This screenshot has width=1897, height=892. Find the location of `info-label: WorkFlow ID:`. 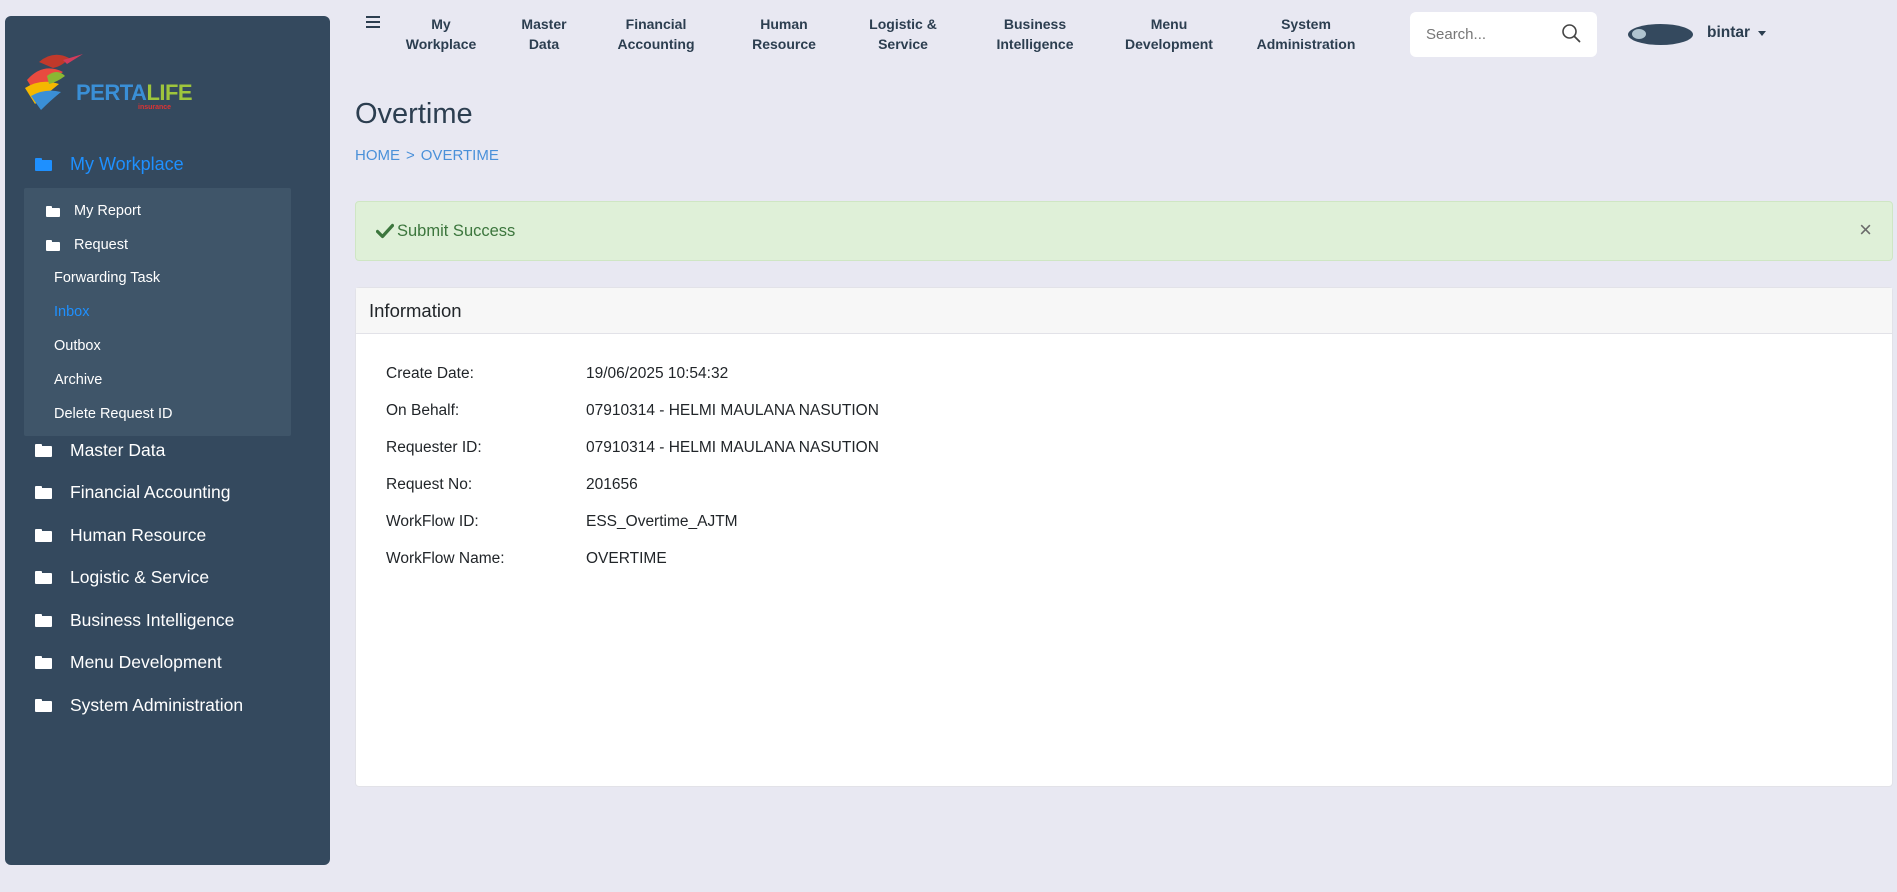

info-label: WorkFlow ID: is located at coordinates (432, 521).